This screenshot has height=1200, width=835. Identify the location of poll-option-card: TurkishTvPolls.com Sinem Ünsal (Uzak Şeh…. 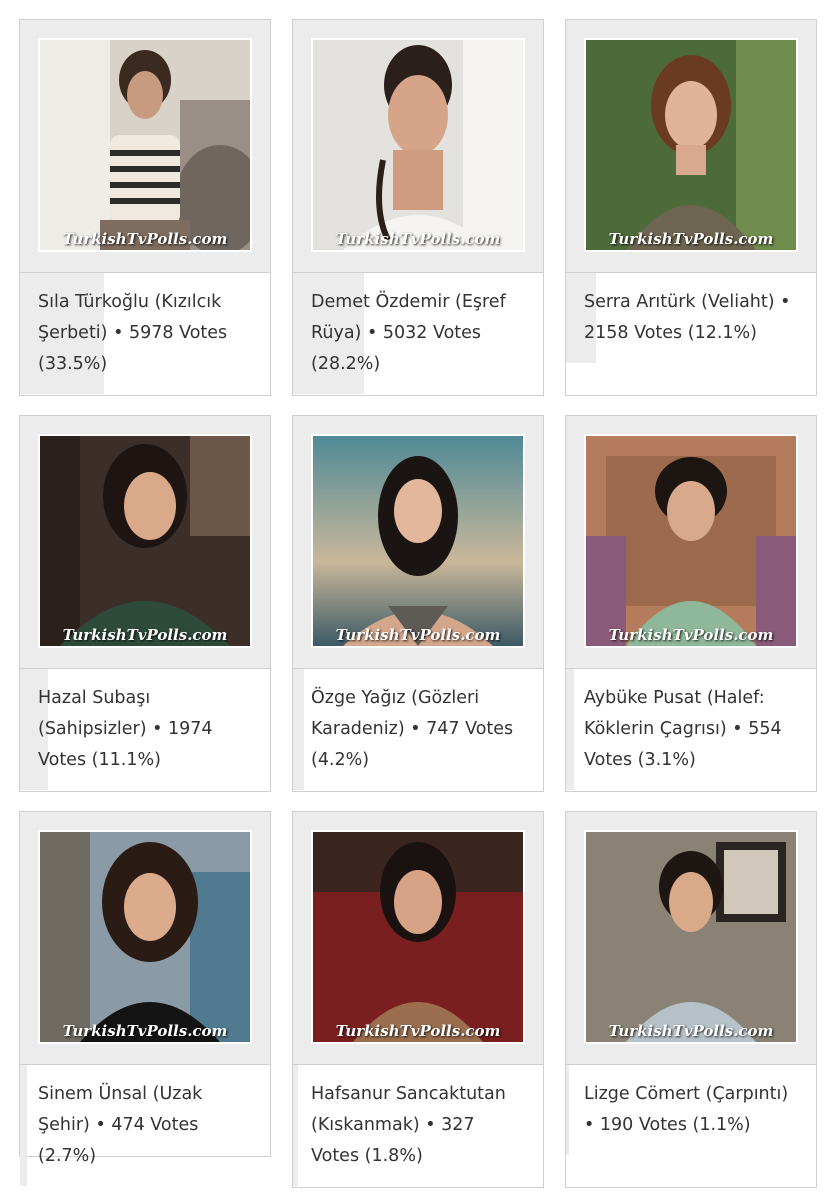
(145, 998).